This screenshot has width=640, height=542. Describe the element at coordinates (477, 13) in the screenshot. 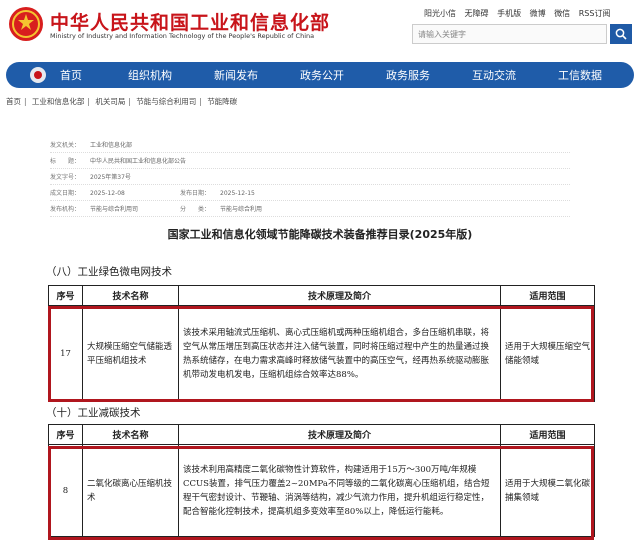

I see `top-link-accessibility: 无障碍` at that location.